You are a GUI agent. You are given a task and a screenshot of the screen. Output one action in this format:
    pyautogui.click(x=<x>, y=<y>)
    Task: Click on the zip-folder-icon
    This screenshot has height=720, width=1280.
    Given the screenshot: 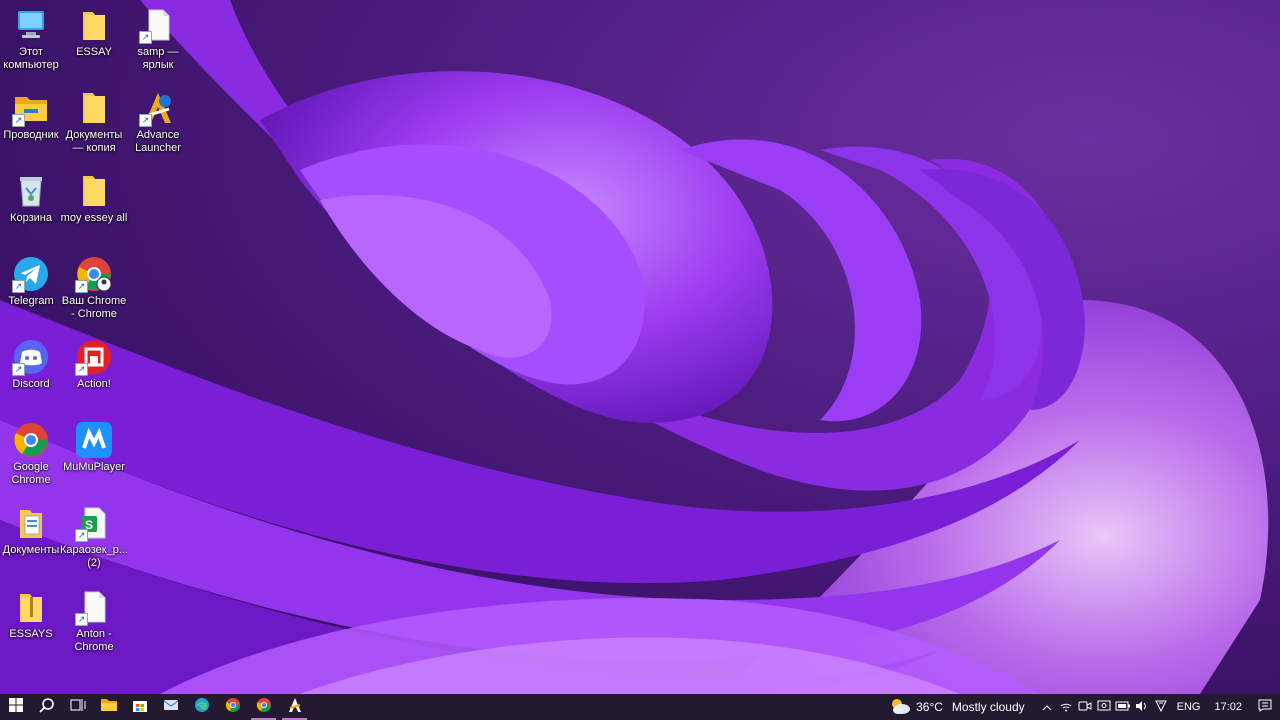 What is the action you would take?
    pyautogui.click(x=31, y=607)
    